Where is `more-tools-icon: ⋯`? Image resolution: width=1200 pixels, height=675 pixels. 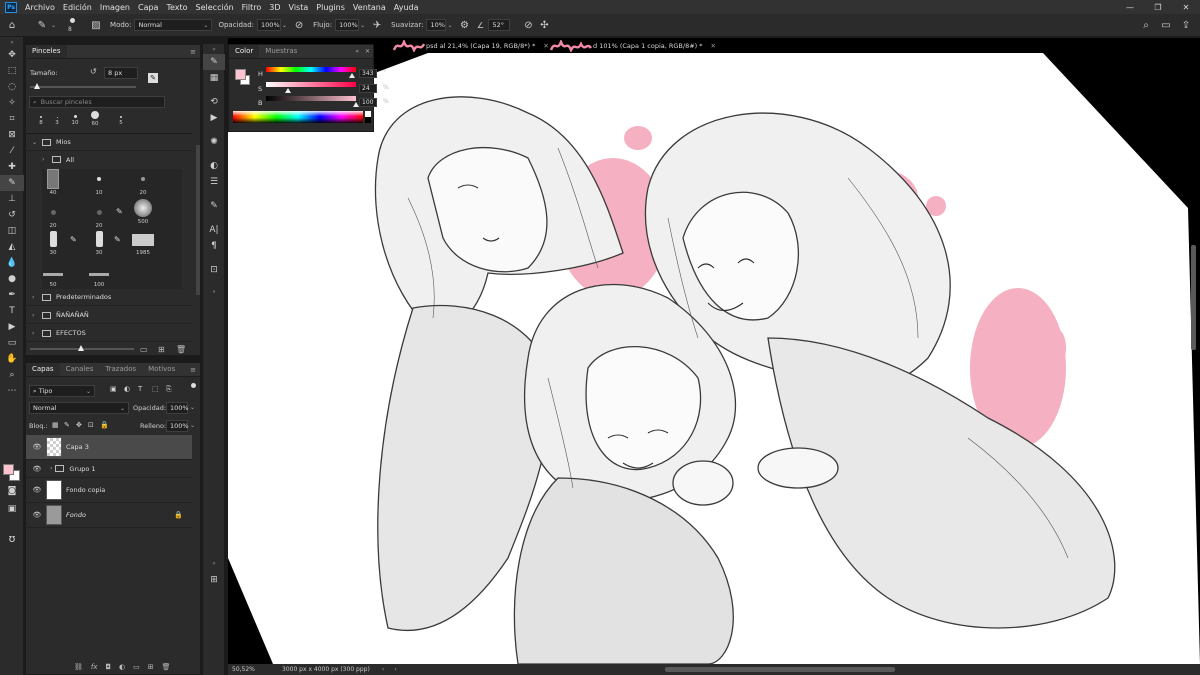 more-tools-icon: ⋯ is located at coordinates (12, 391).